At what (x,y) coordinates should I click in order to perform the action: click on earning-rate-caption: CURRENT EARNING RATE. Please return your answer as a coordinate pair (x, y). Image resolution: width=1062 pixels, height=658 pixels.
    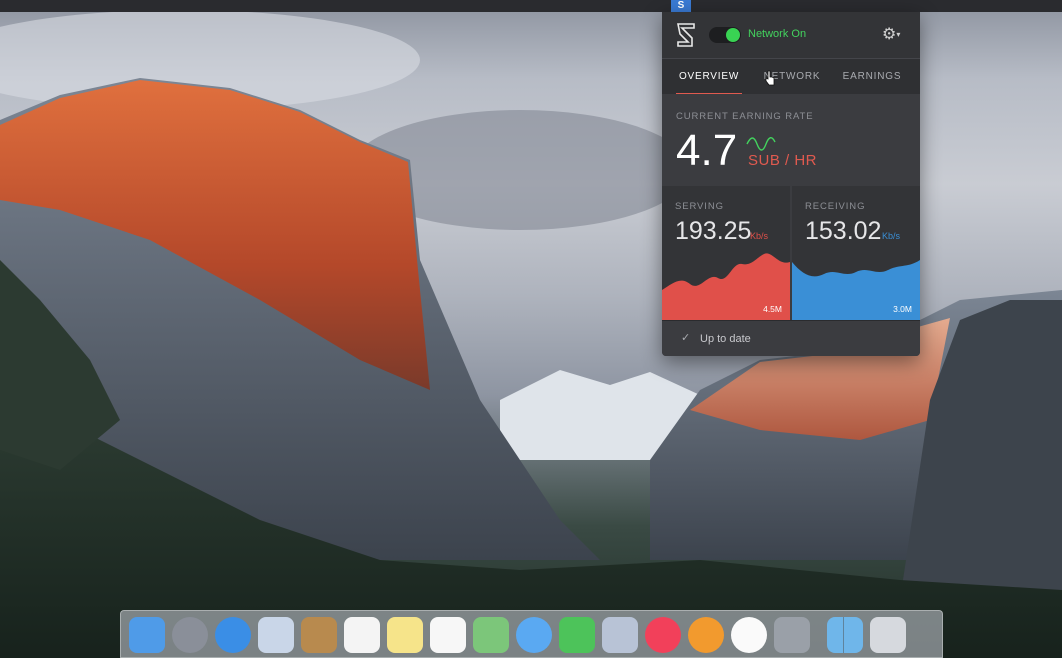
    Looking at the image, I should click on (745, 116).